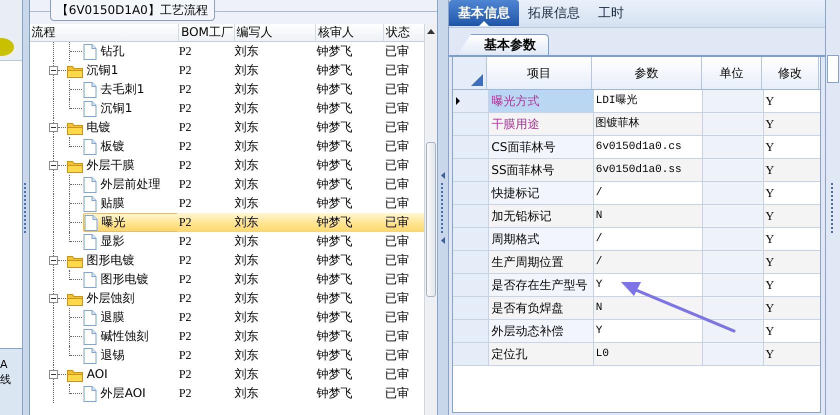  What do you see at coordinates (110, 298) in the screenshot?
I see `tree-label: 外层蚀刻` at bounding box center [110, 298].